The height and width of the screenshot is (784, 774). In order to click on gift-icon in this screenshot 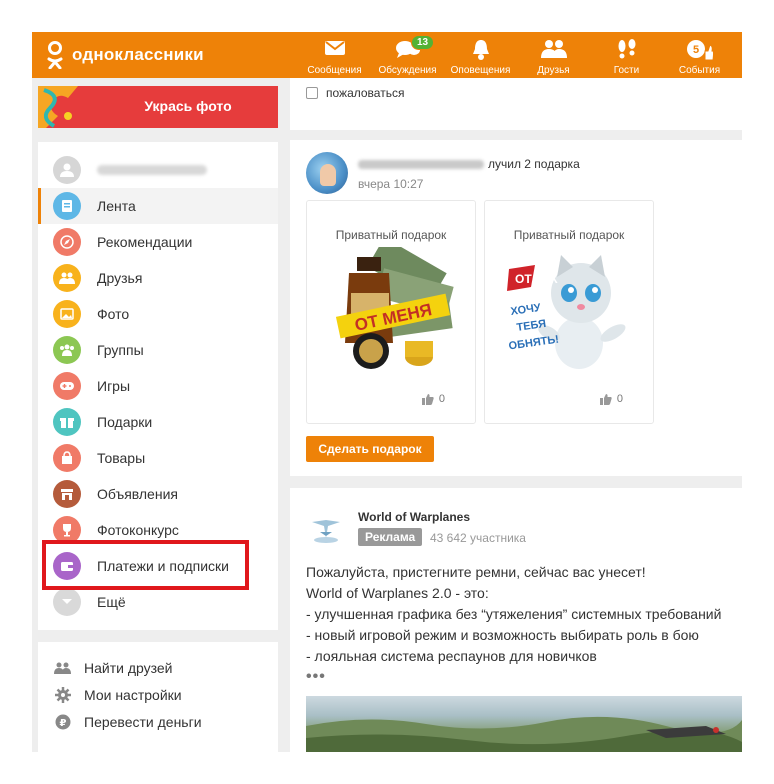, I will do `click(67, 422)`.